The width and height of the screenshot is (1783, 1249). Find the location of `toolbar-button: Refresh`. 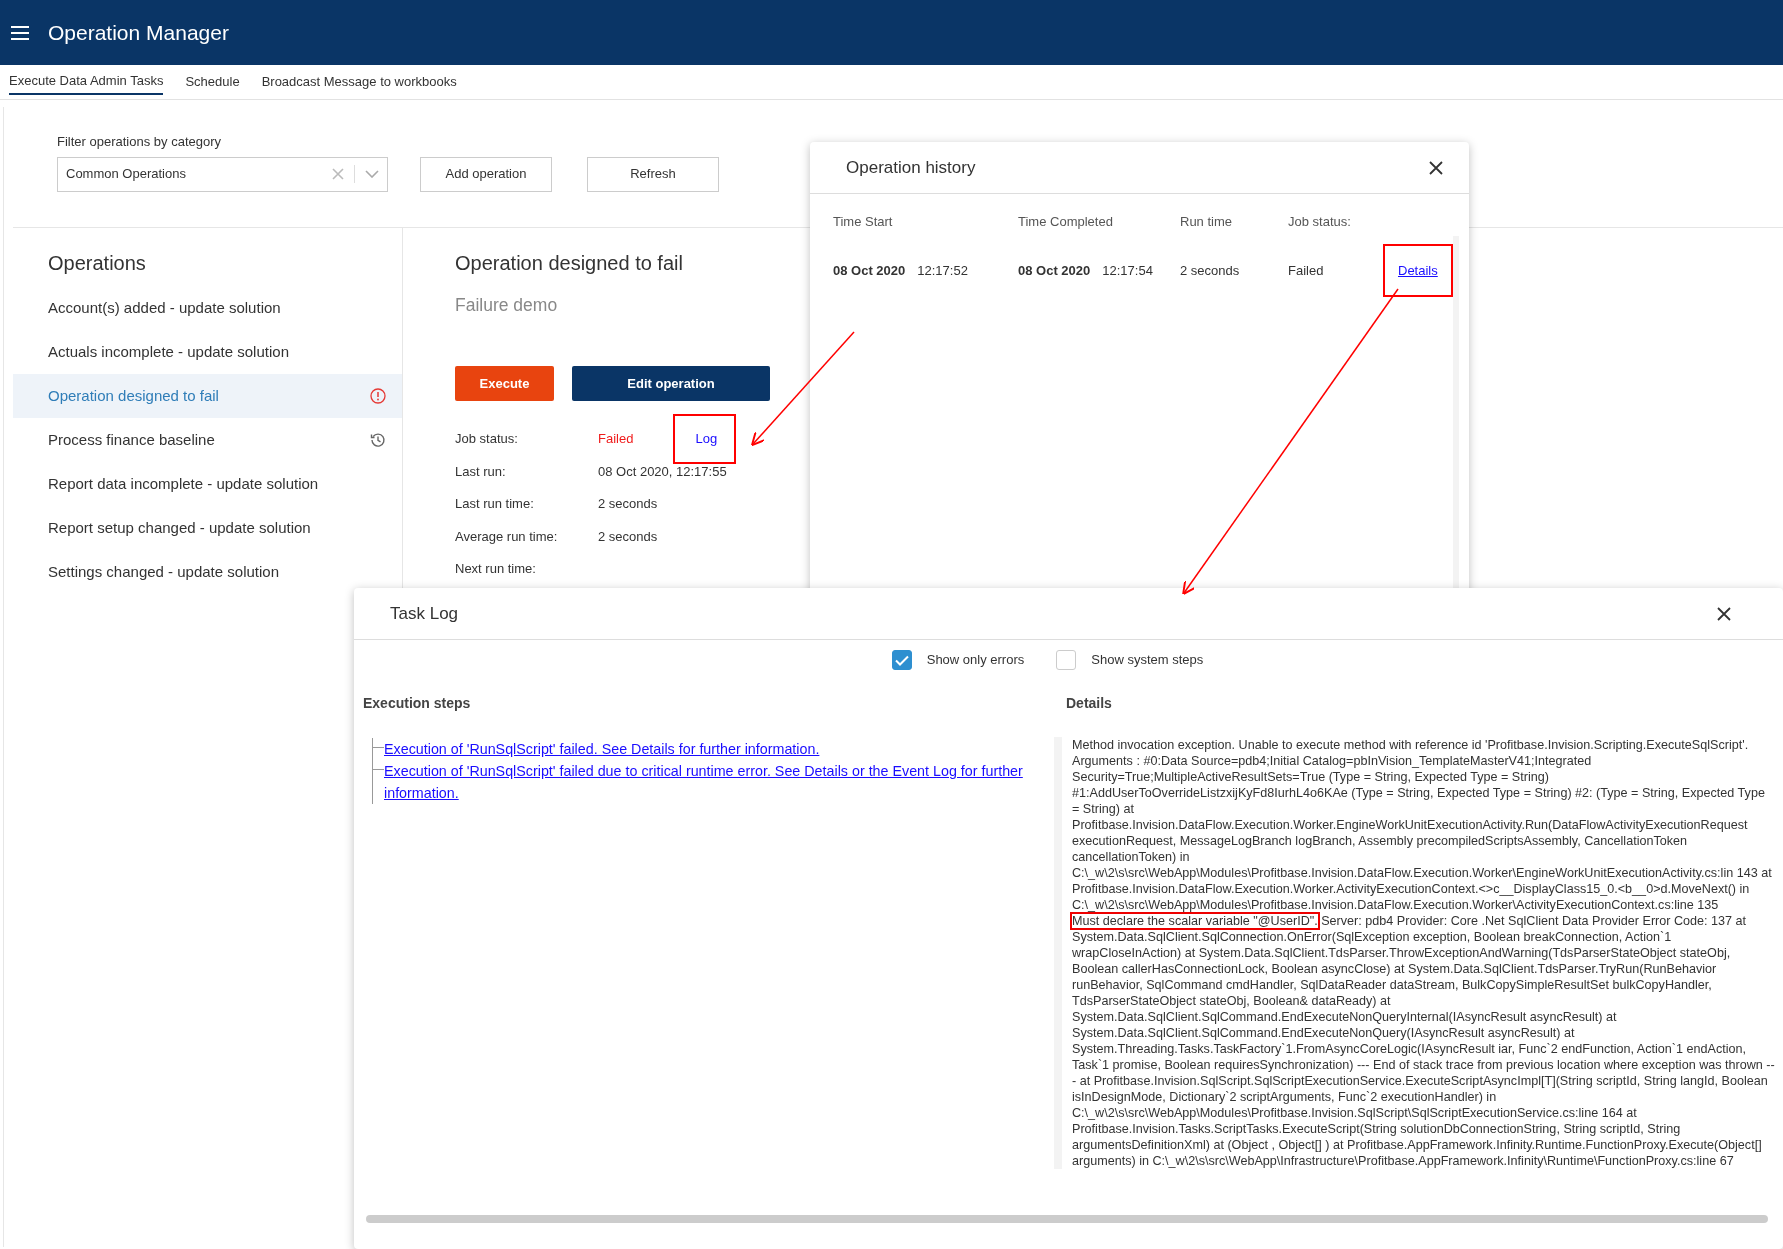

toolbar-button: Refresh is located at coordinates (653, 174).